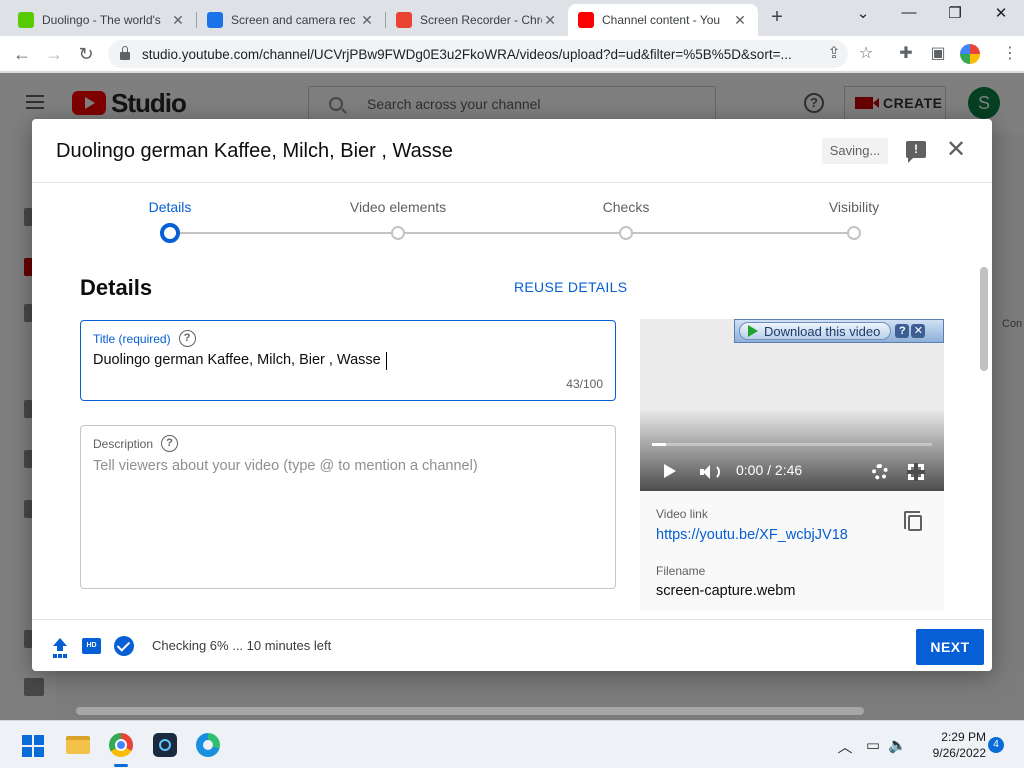 This screenshot has height=768, width=1024. What do you see at coordinates (33, 746) in the screenshot?
I see `windows-start-icon` at bounding box center [33, 746].